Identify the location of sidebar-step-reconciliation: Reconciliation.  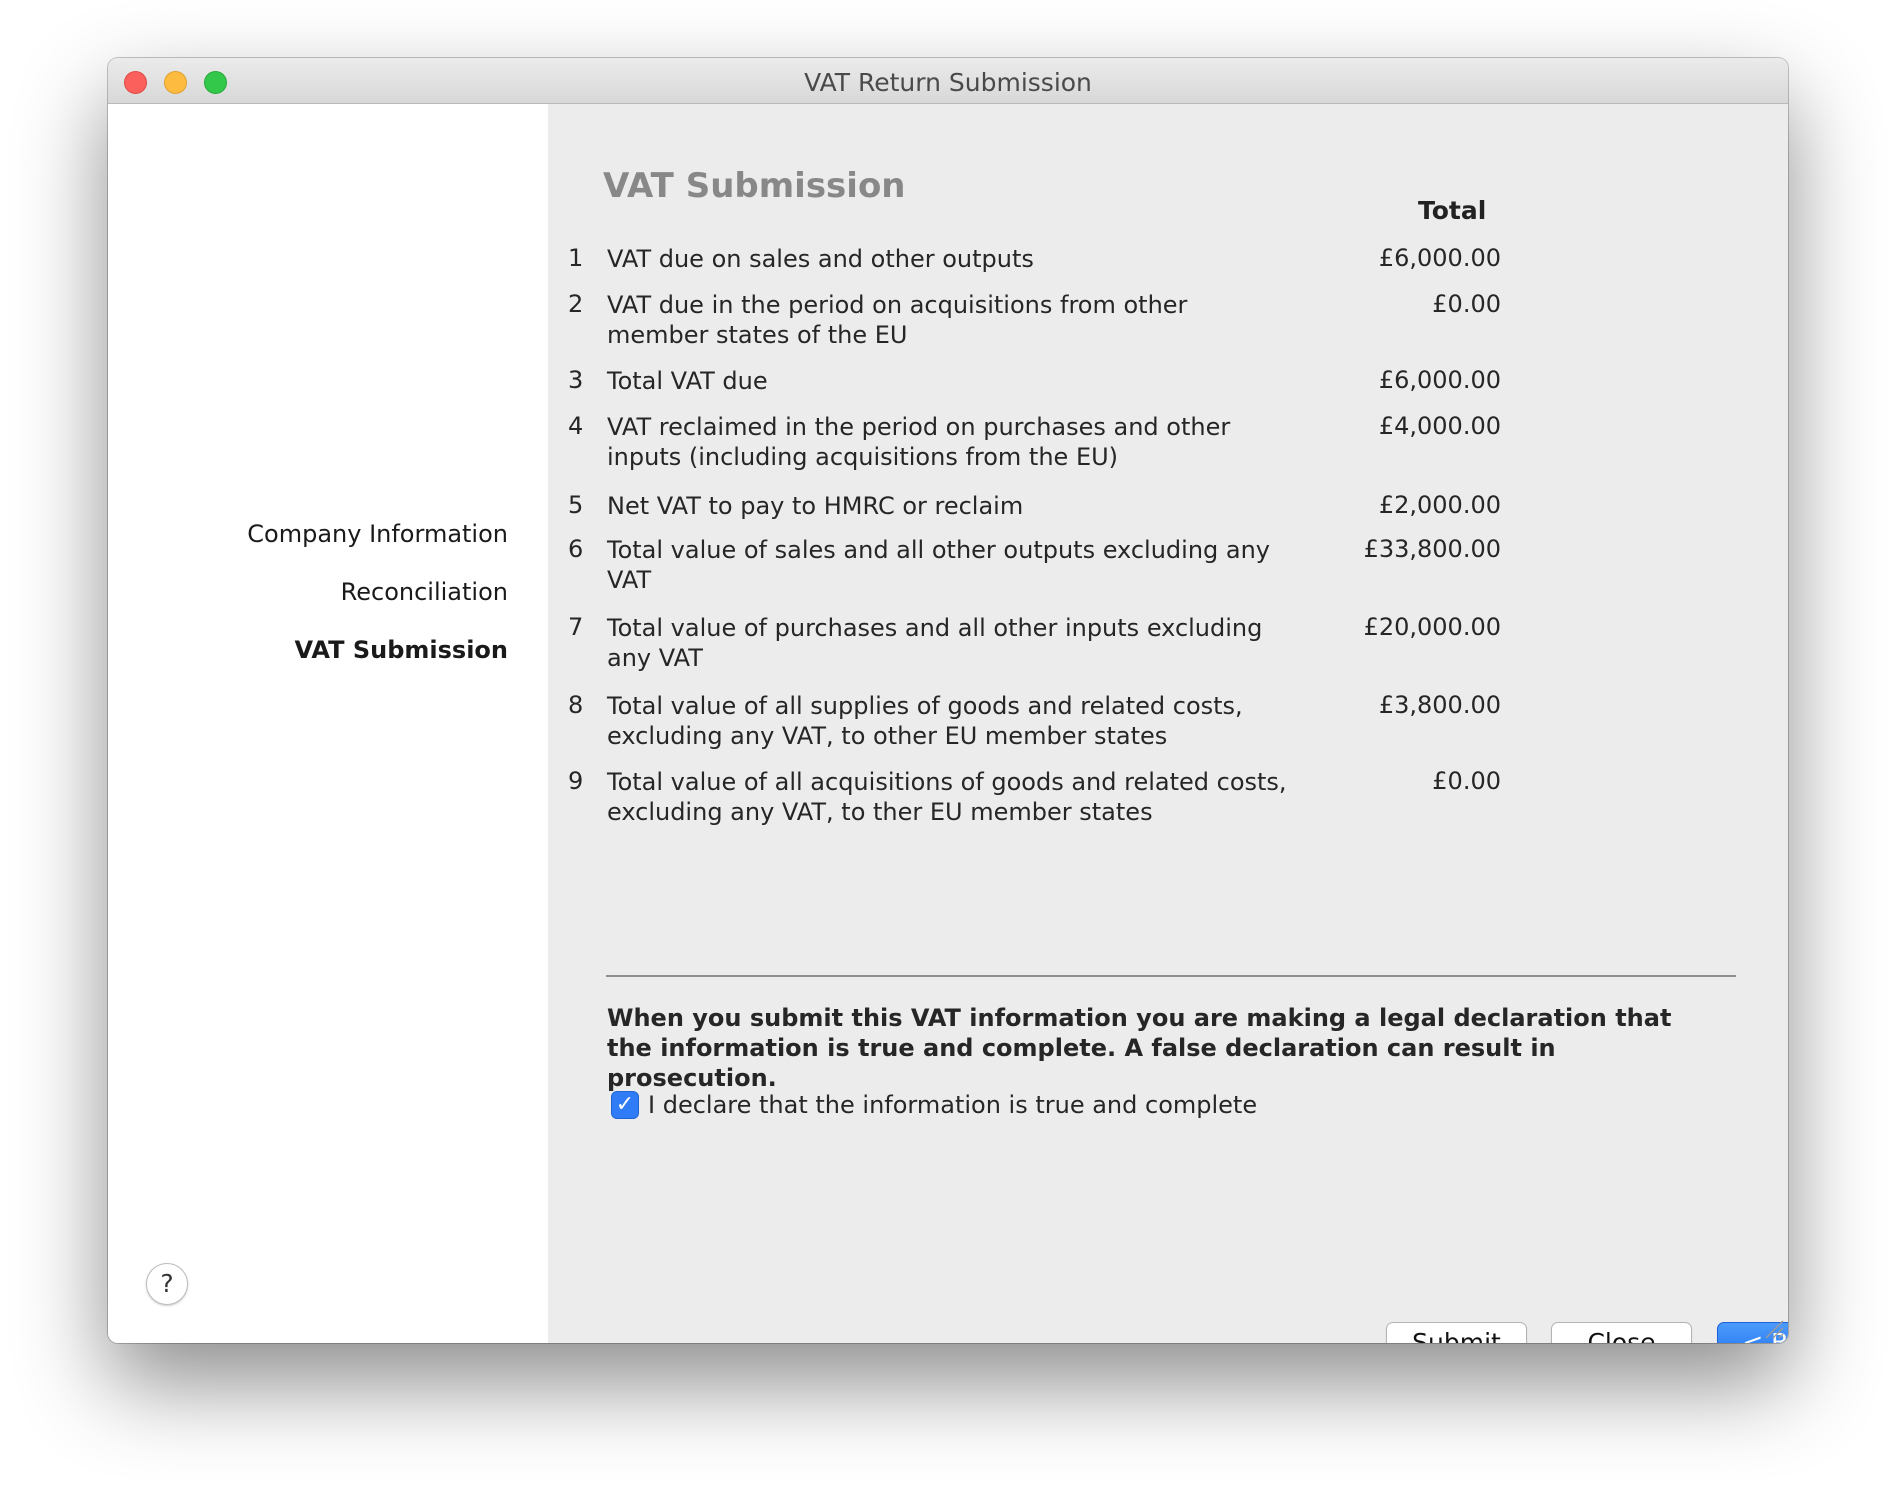
(424, 592).